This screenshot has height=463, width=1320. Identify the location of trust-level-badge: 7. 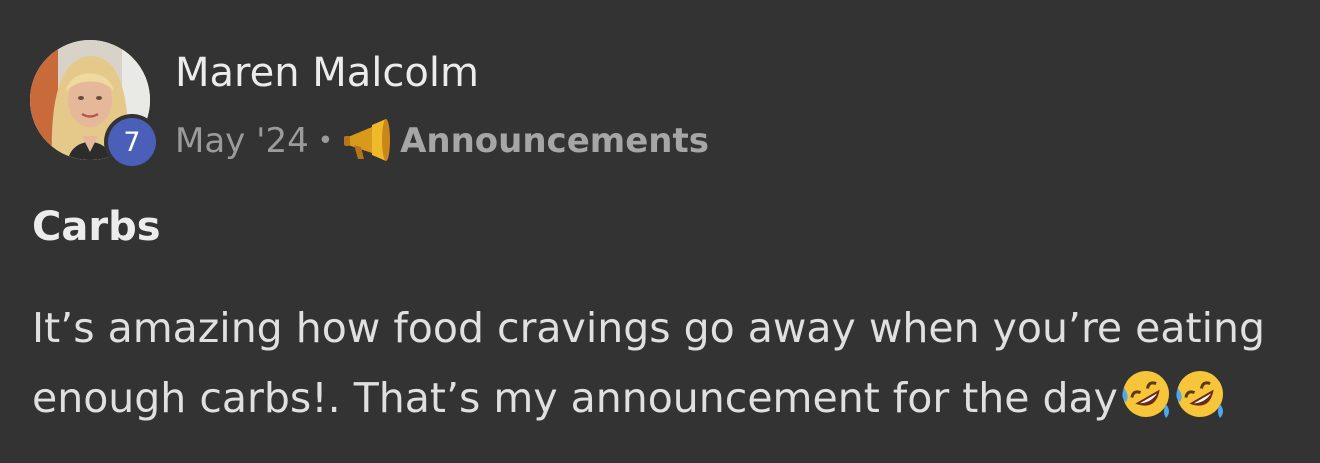
(132, 142).